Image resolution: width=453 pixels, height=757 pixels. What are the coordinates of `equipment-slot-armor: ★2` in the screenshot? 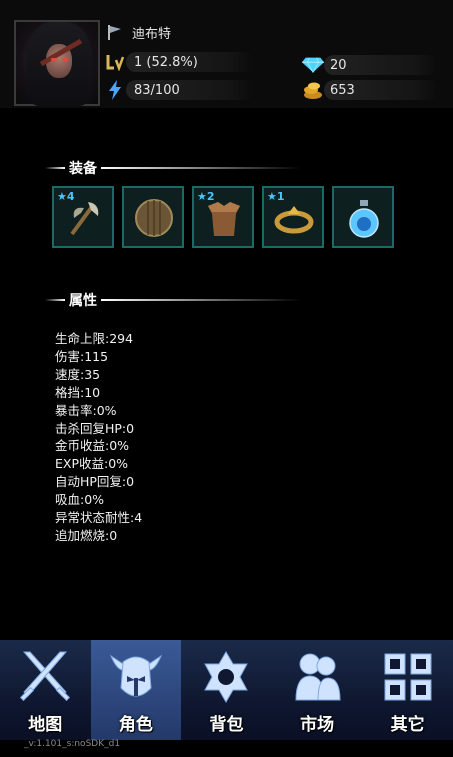 It's located at (223, 217).